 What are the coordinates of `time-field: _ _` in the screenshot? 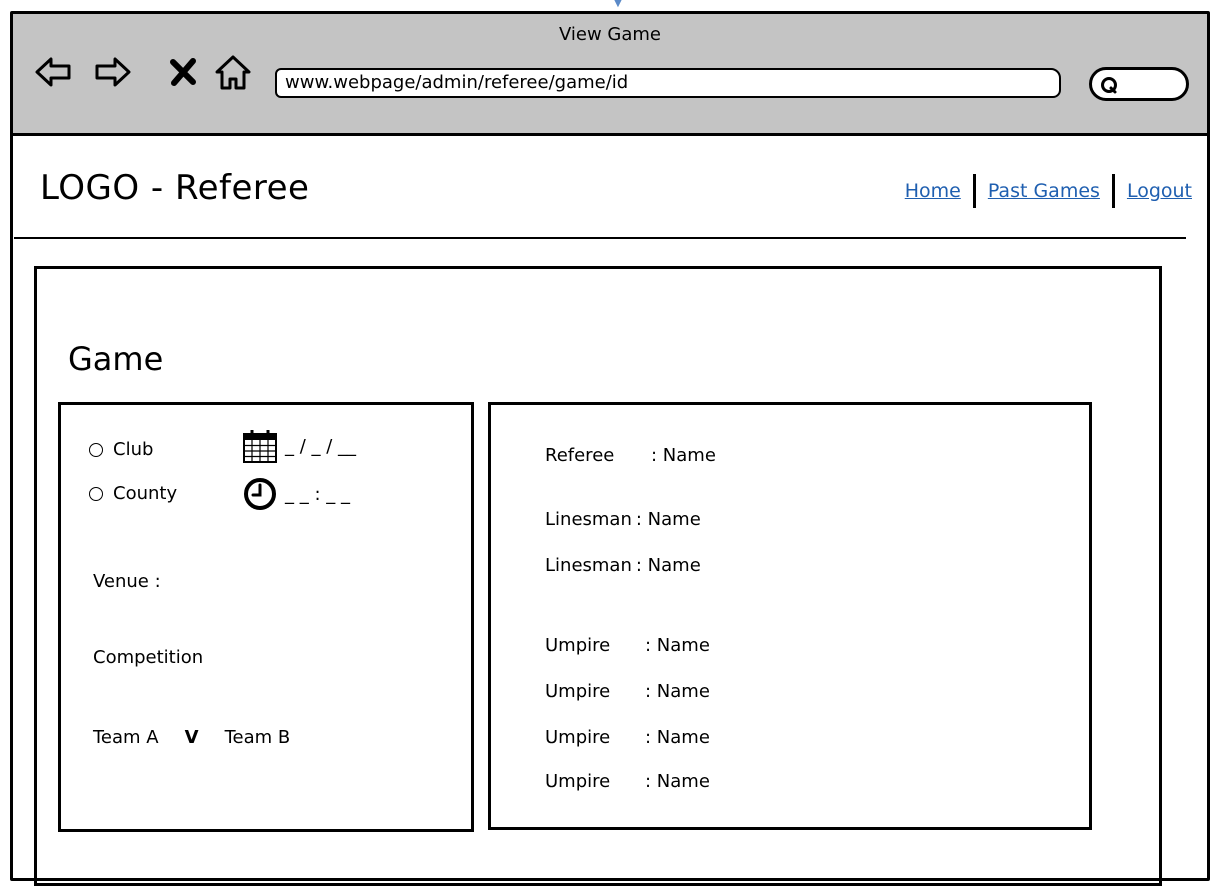 It's located at (295, 494).